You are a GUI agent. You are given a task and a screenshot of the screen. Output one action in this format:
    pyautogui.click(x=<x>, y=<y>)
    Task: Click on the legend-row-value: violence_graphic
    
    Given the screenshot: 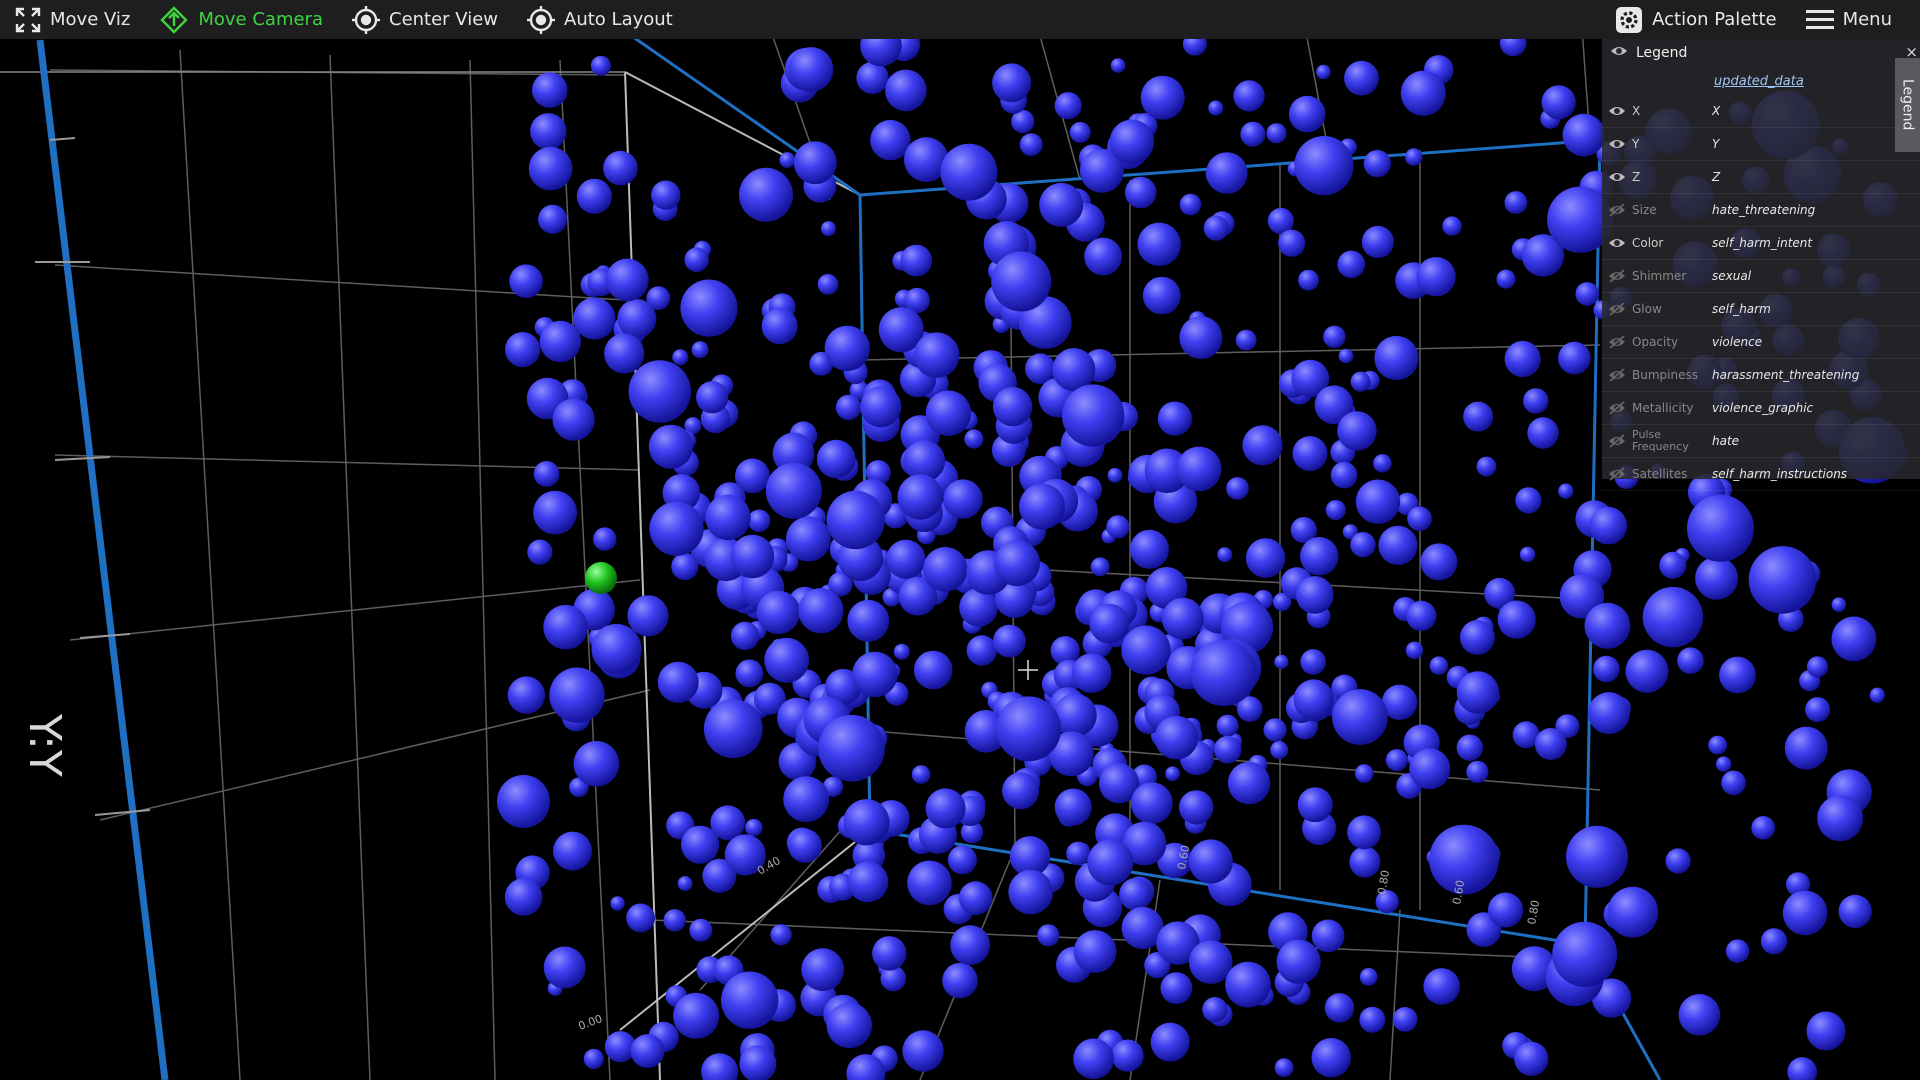 What is the action you would take?
    pyautogui.click(x=1762, y=408)
    